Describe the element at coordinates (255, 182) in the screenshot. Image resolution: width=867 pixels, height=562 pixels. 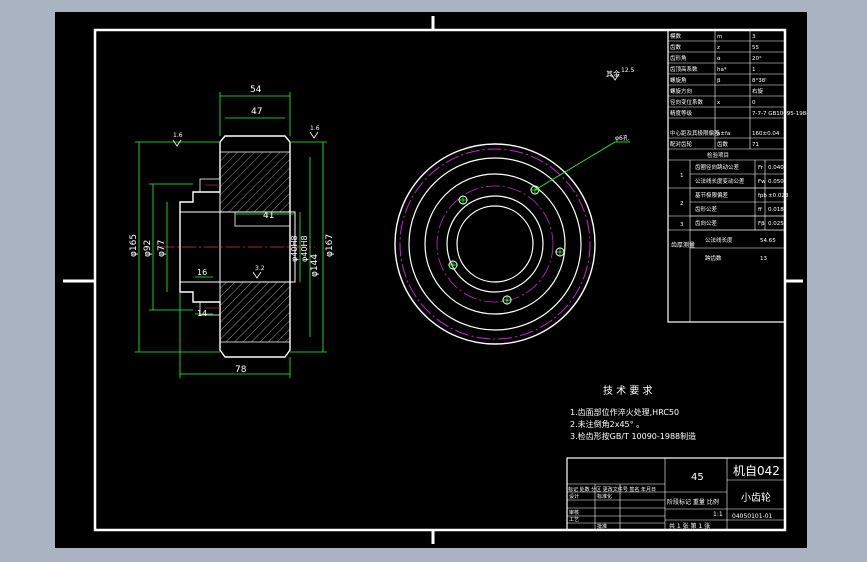
I see `hatch-upper` at that location.